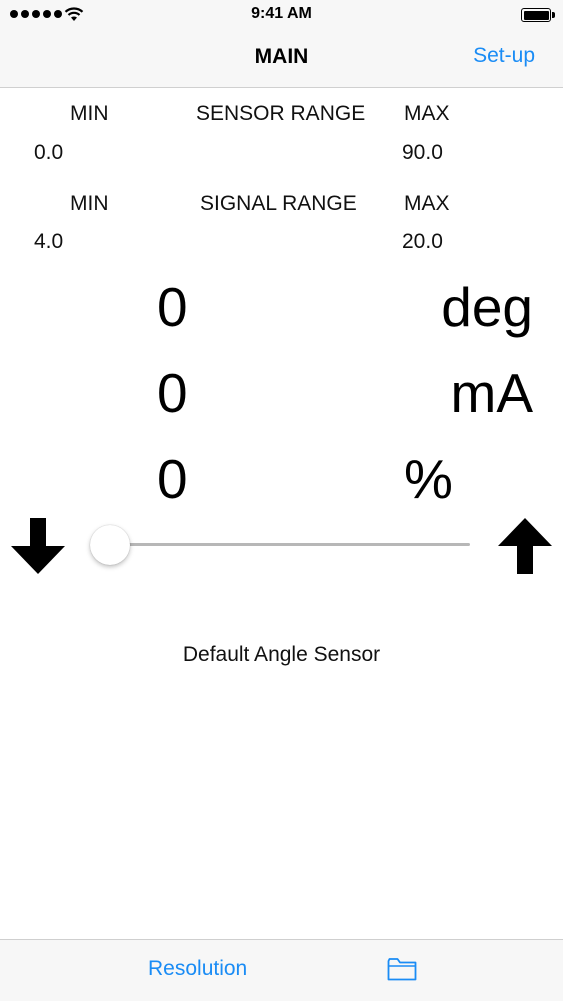  I want to click on percent-readout-unit: %, so click(428, 479).